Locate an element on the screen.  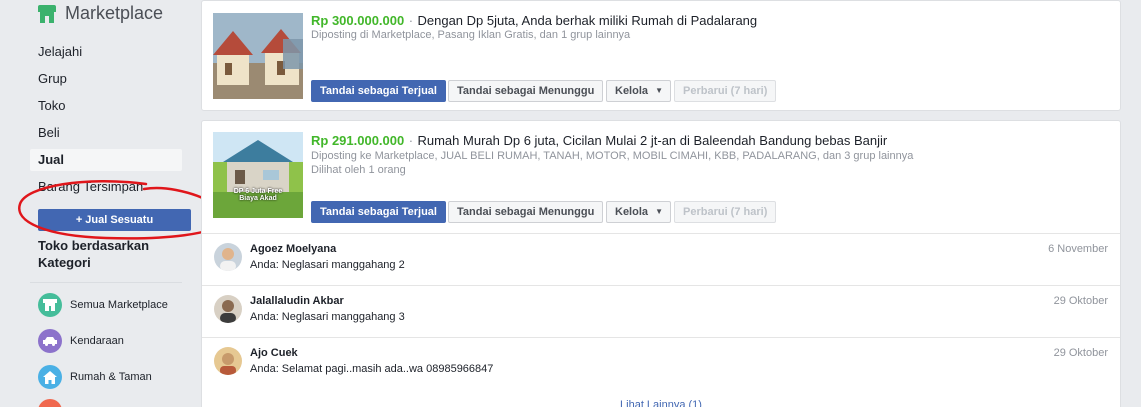
nav-item-barang-tersimpan: Barang Tersimpan is located at coordinates (106, 187).